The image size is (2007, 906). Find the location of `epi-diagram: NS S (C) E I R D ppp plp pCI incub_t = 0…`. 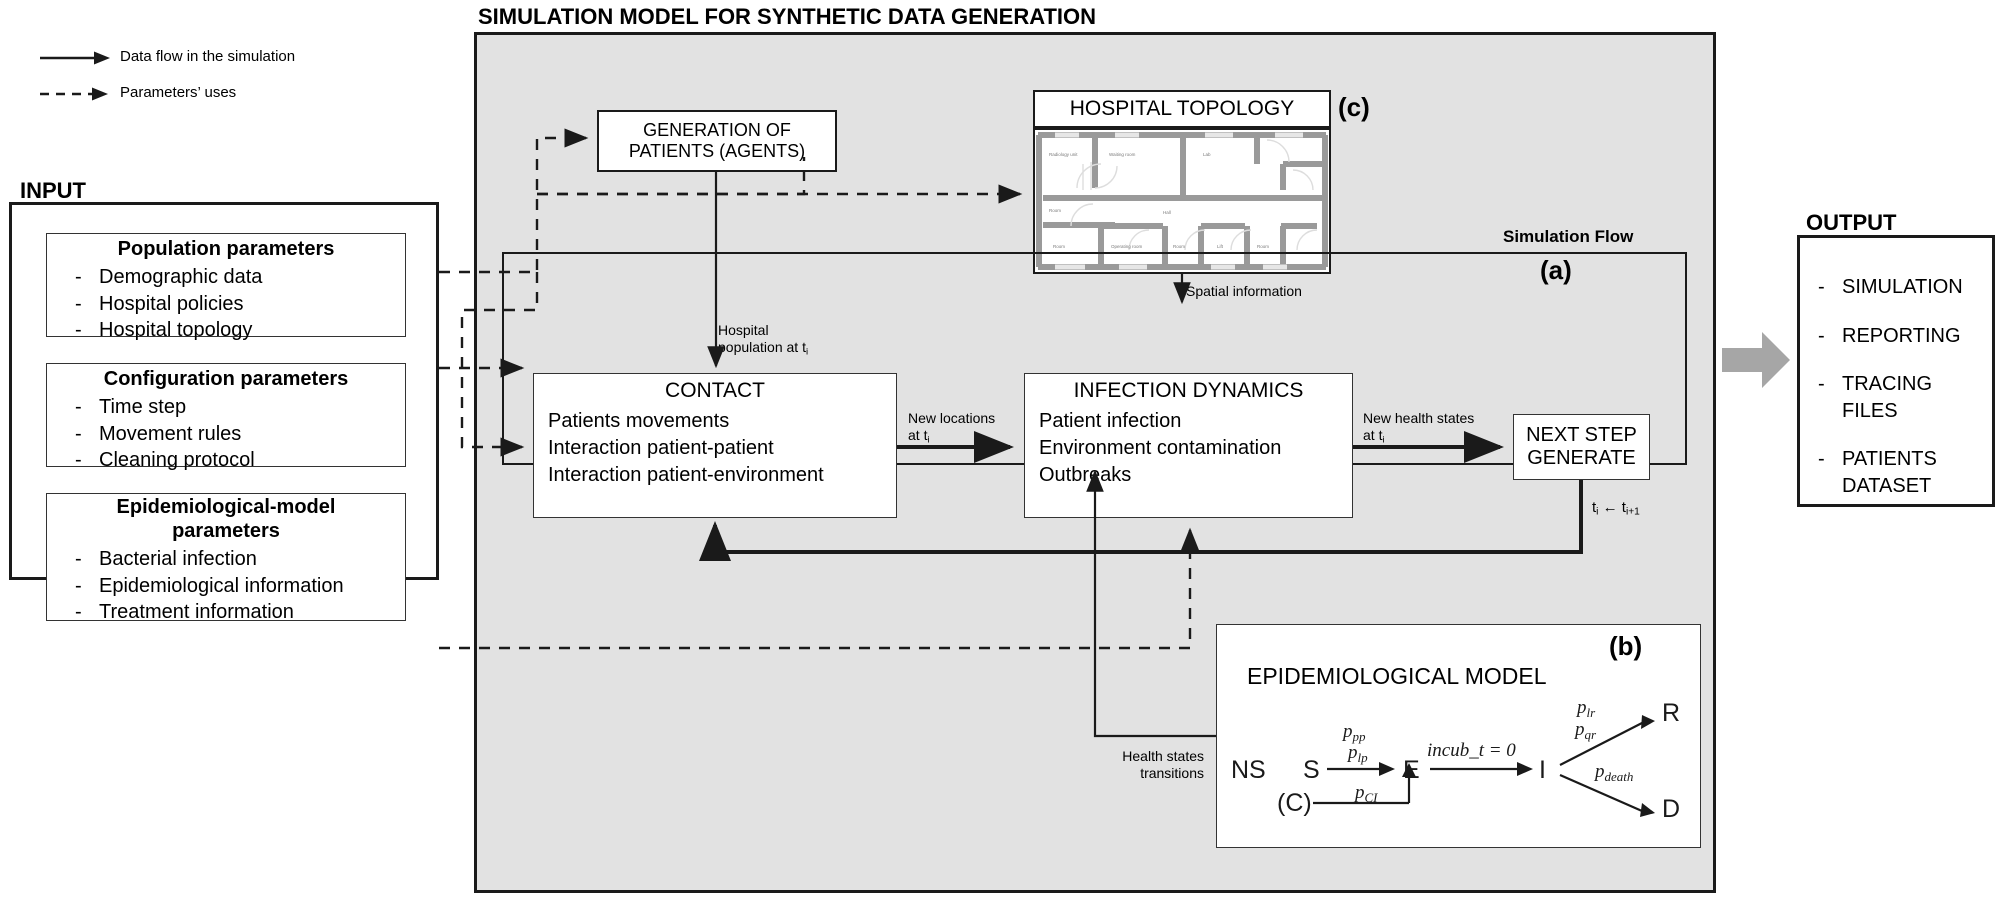

epi-diagram: NS S (C) E I R D ppp plp pCI incub_t = 0… is located at coordinates (1455, 760).